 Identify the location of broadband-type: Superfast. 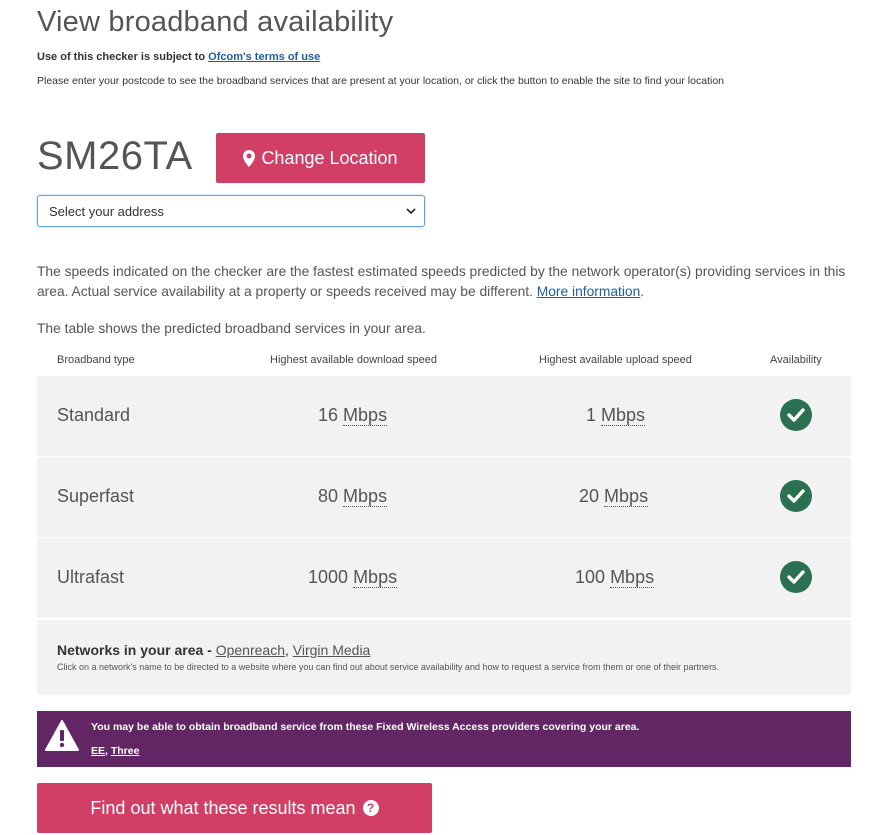
(96, 496).